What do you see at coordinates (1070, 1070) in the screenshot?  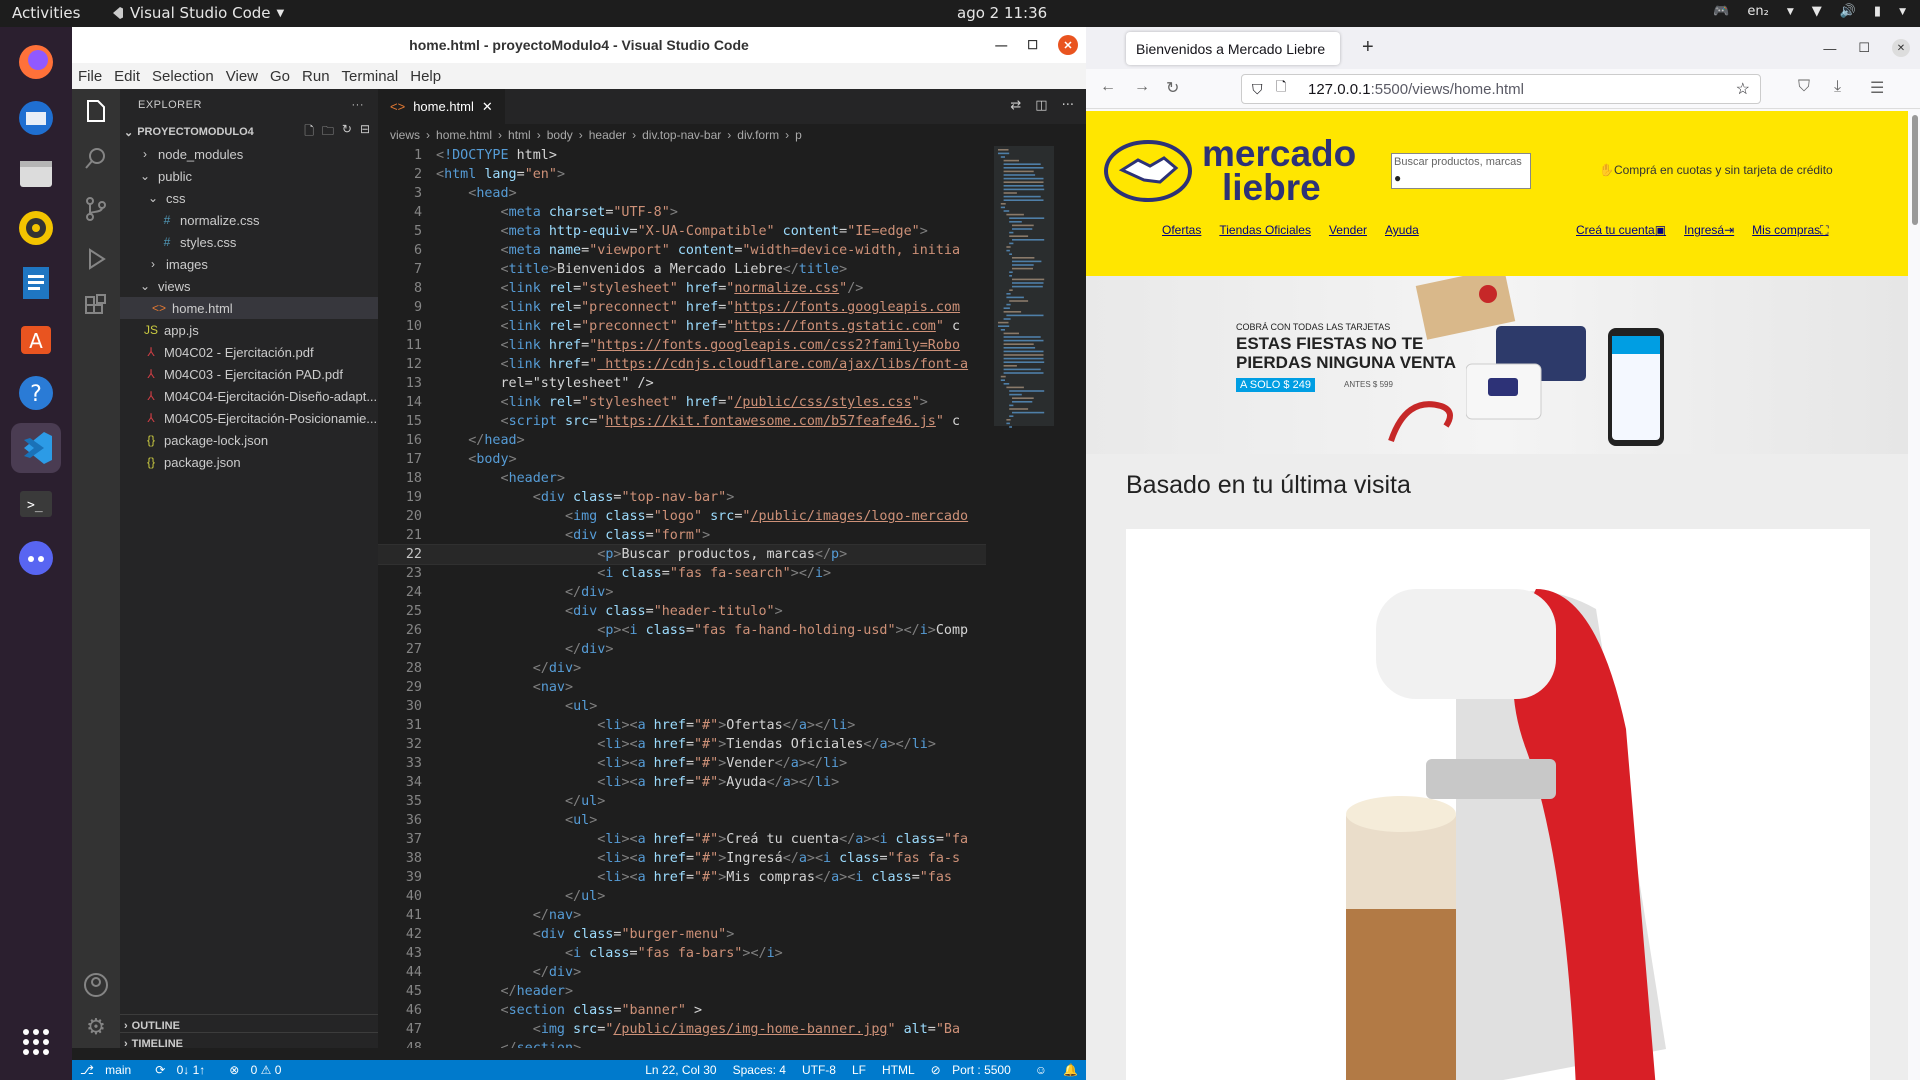 I see `notifications-icon: 🔔` at bounding box center [1070, 1070].